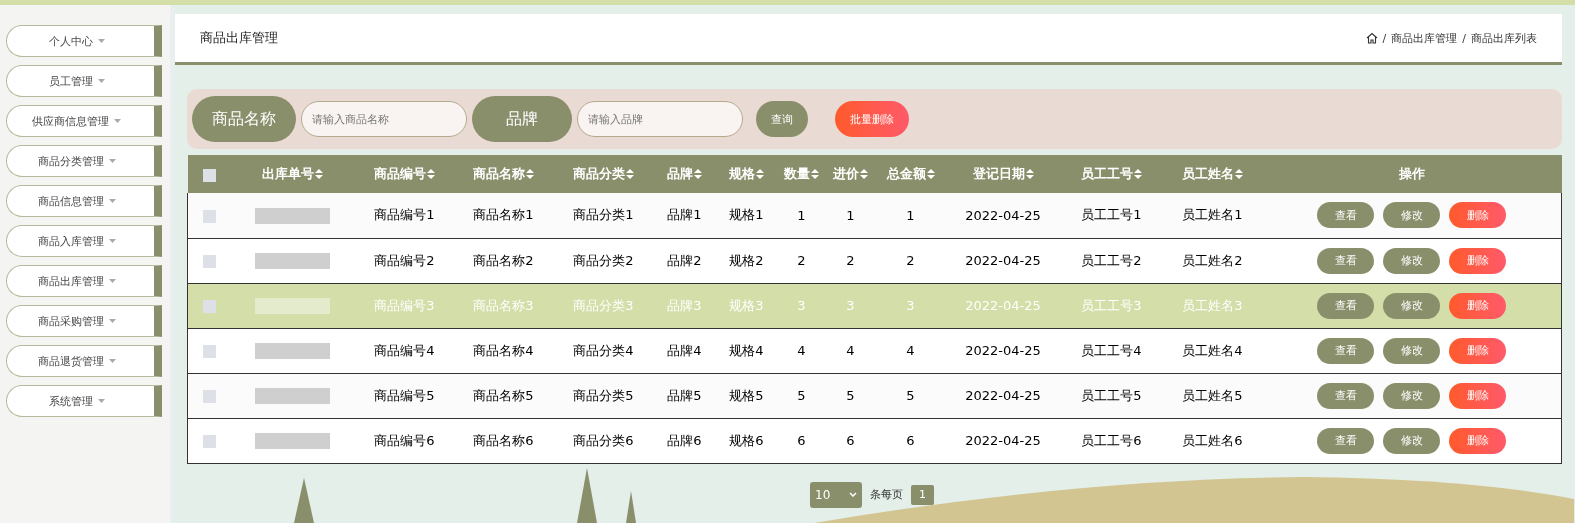 The image size is (1575, 523). I want to click on column-header: 商品编号, so click(400, 173).